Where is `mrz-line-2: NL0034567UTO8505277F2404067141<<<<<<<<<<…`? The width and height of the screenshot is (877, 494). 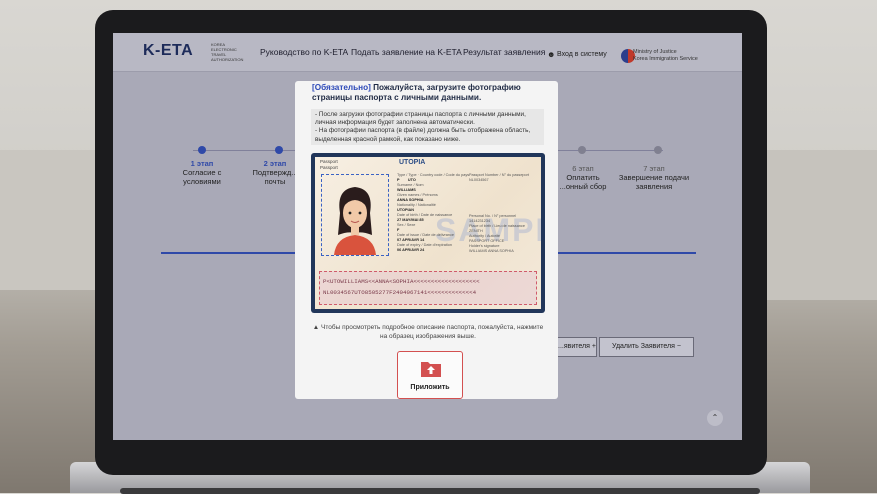
mrz-line-2: NL0034567UTO8505277F2404067141<<<<<<<<<<… is located at coordinates (400, 292).